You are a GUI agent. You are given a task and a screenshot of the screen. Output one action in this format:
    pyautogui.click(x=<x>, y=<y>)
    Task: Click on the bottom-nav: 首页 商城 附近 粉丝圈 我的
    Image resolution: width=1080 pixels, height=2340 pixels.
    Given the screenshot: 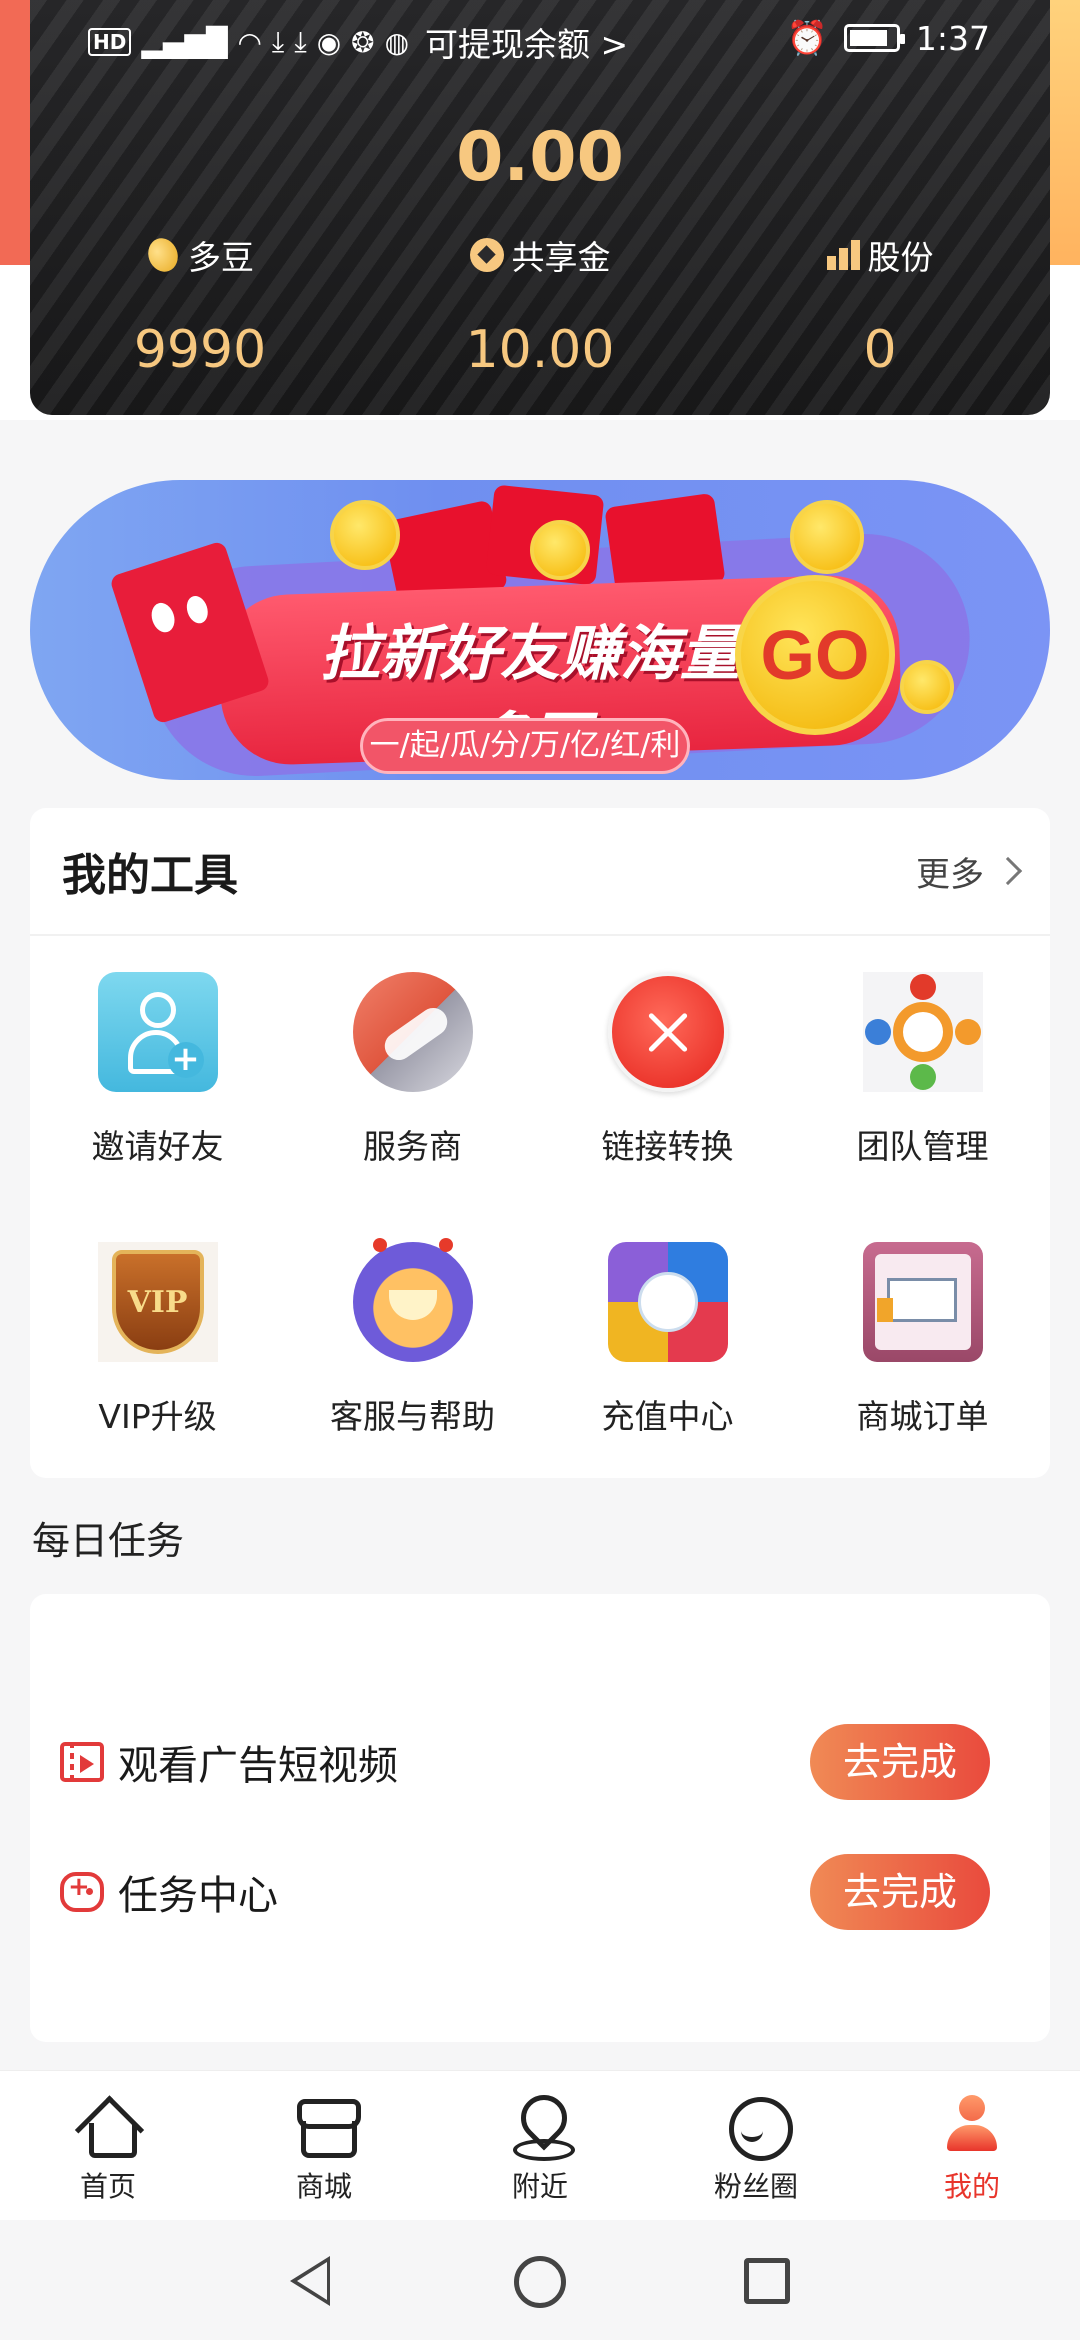 What is the action you would take?
    pyautogui.click(x=540, y=2145)
    